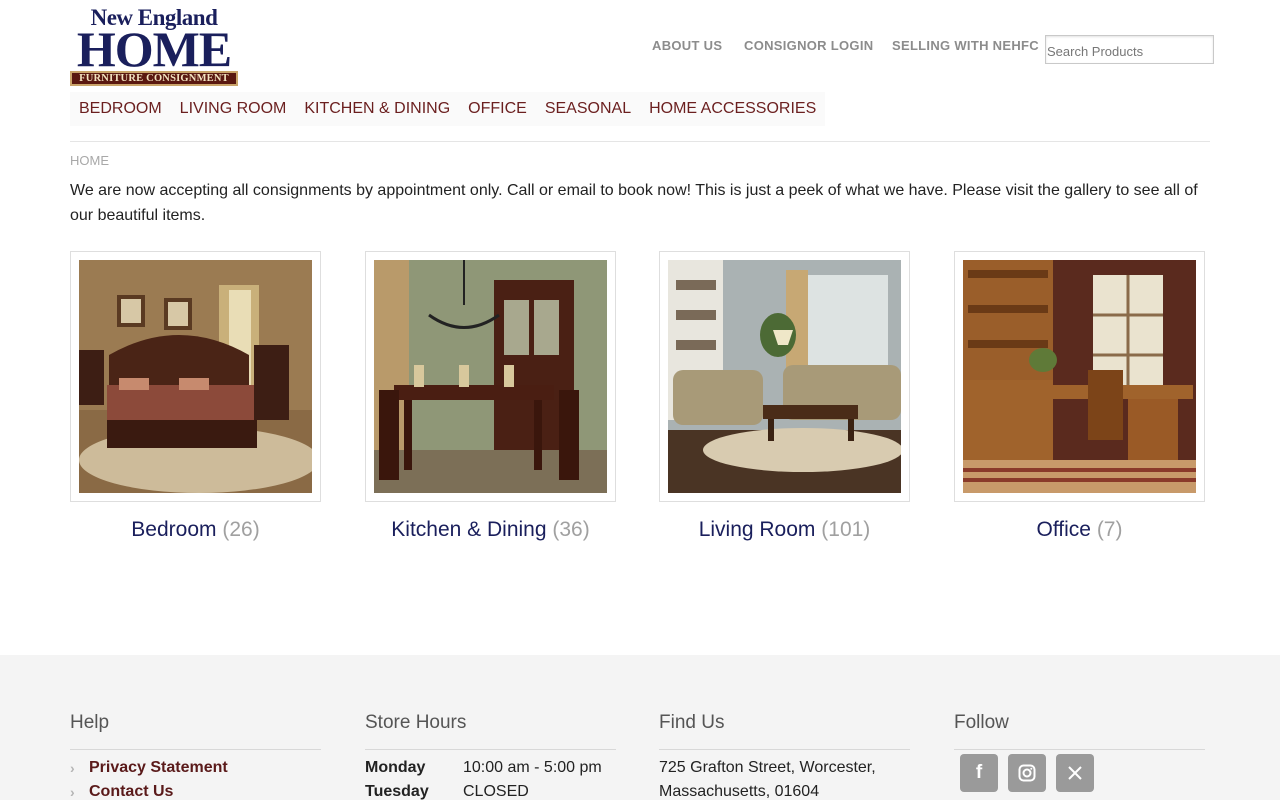 Image resolution: width=1280 pixels, height=800 pixels. Describe the element at coordinates (395, 767) in the screenshot. I see `hours-day: Monday` at that location.